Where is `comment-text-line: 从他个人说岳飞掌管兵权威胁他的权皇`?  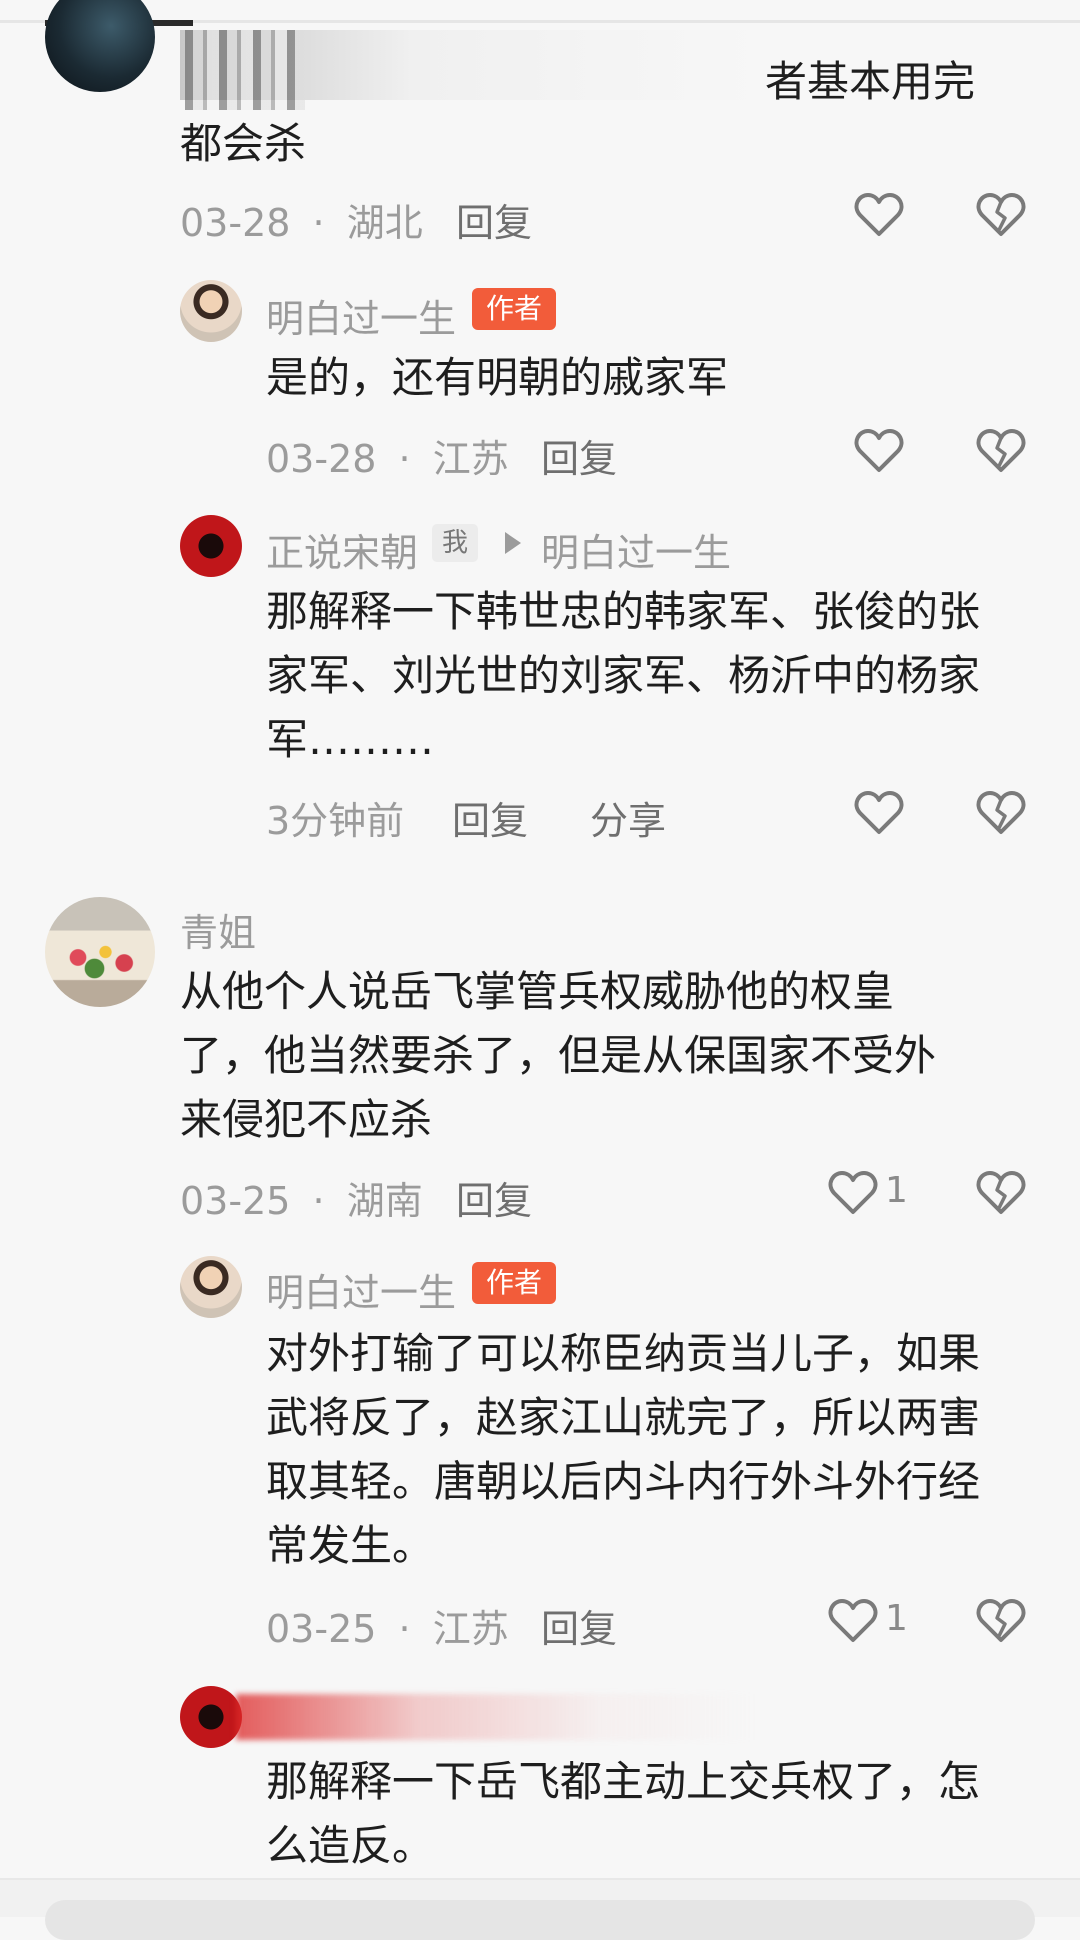 comment-text-line: 从他个人说岳飞掌管兵权威胁他的权皇 is located at coordinates (537, 991).